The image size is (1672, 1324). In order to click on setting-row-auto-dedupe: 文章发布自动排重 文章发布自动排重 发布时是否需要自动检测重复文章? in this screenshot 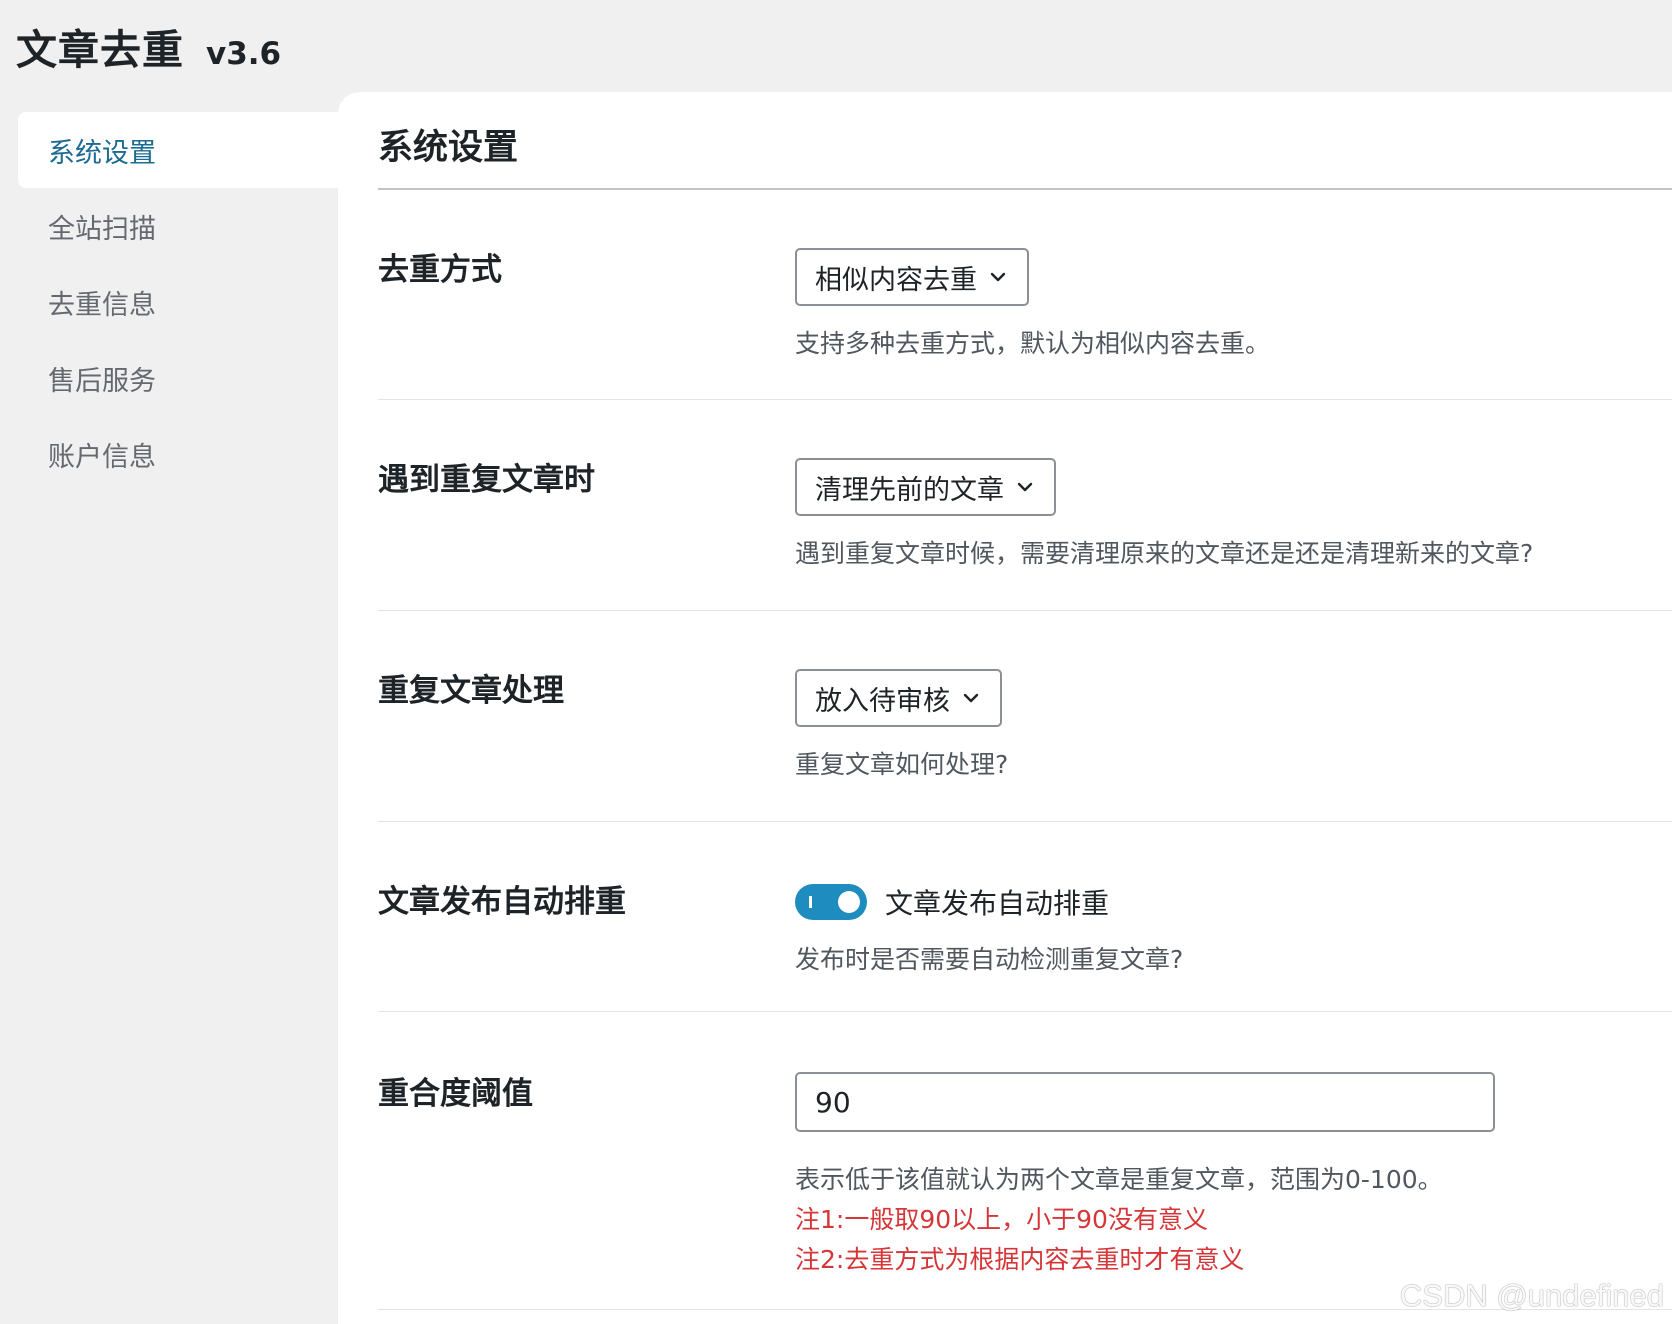, I will do `click(1025, 917)`.